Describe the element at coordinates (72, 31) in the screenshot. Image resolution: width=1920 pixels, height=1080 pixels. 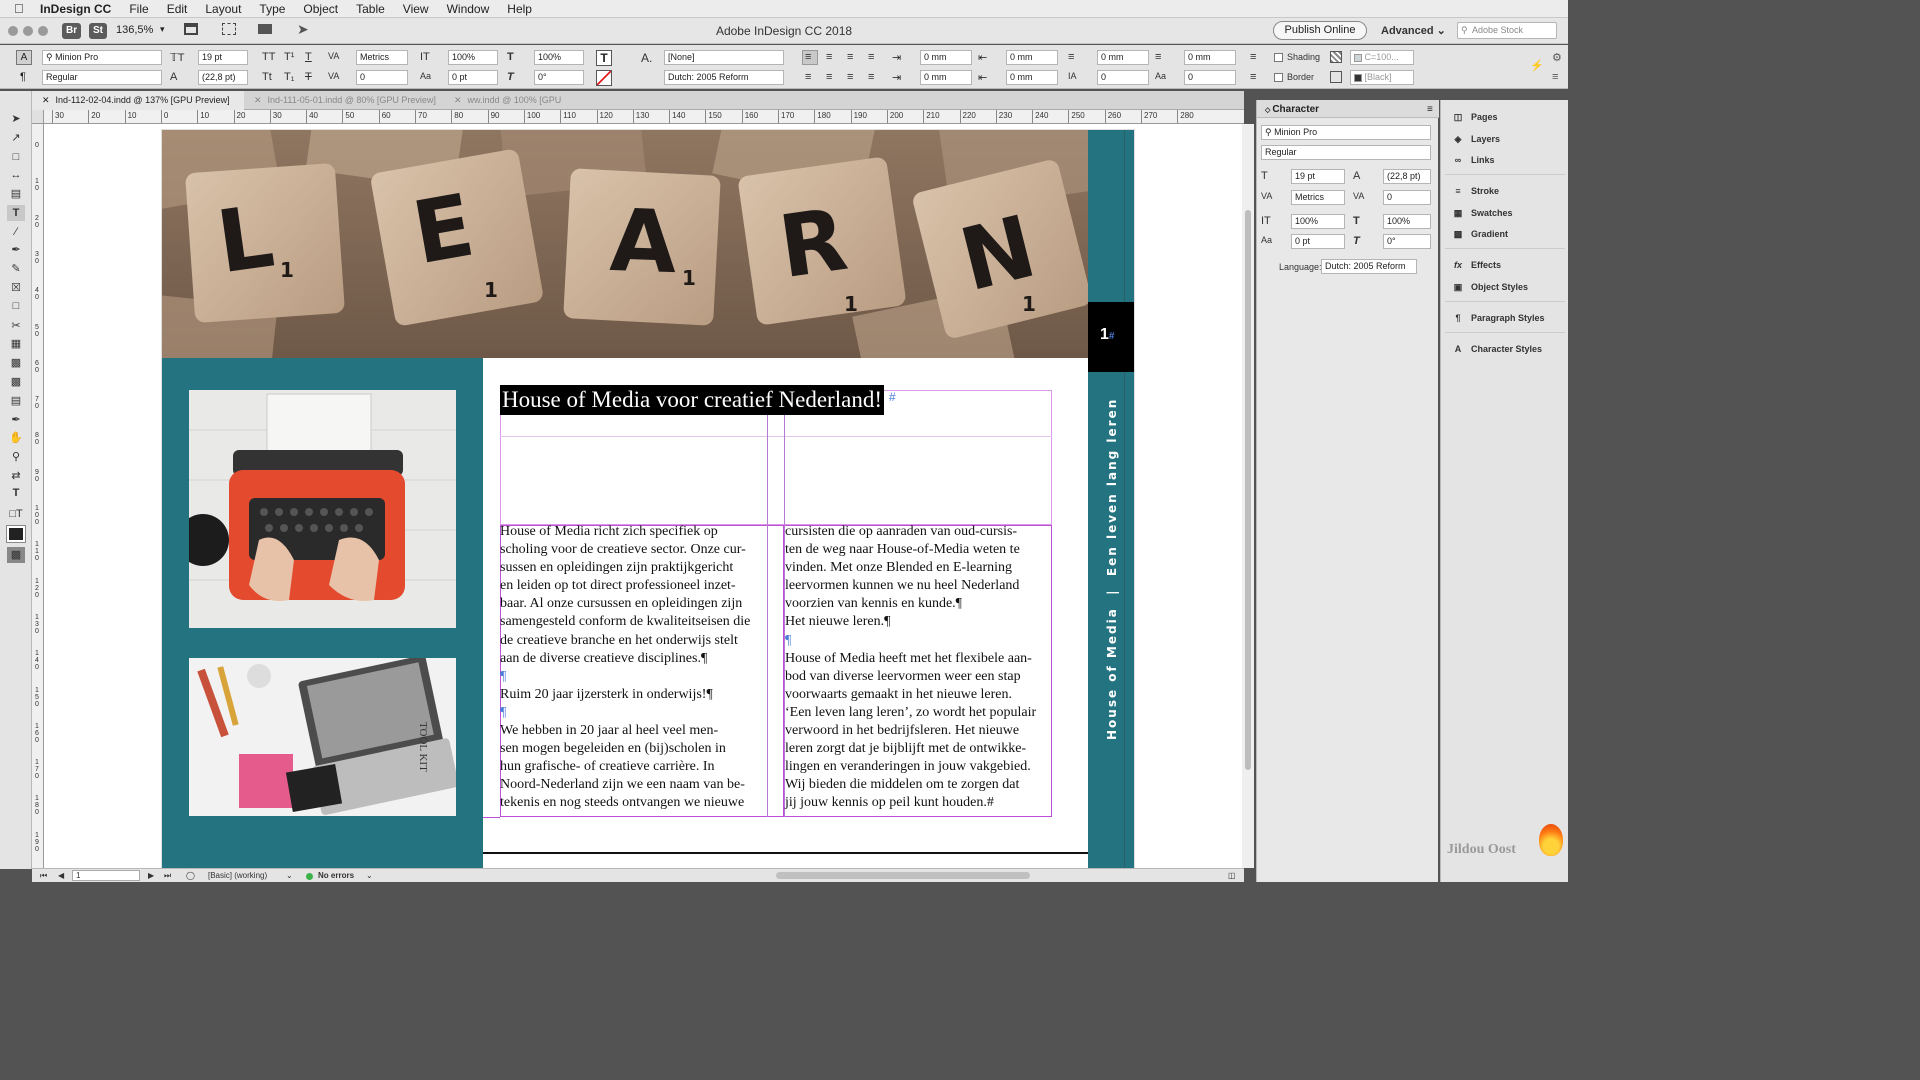
I see `bridge-button: Br` at that location.